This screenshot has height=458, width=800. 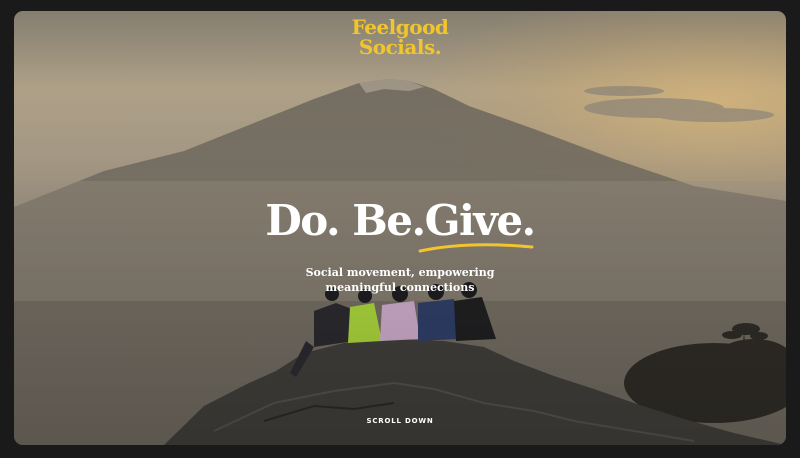 I want to click on brand-logo-line2: Socials., so click(x=400, y=47).